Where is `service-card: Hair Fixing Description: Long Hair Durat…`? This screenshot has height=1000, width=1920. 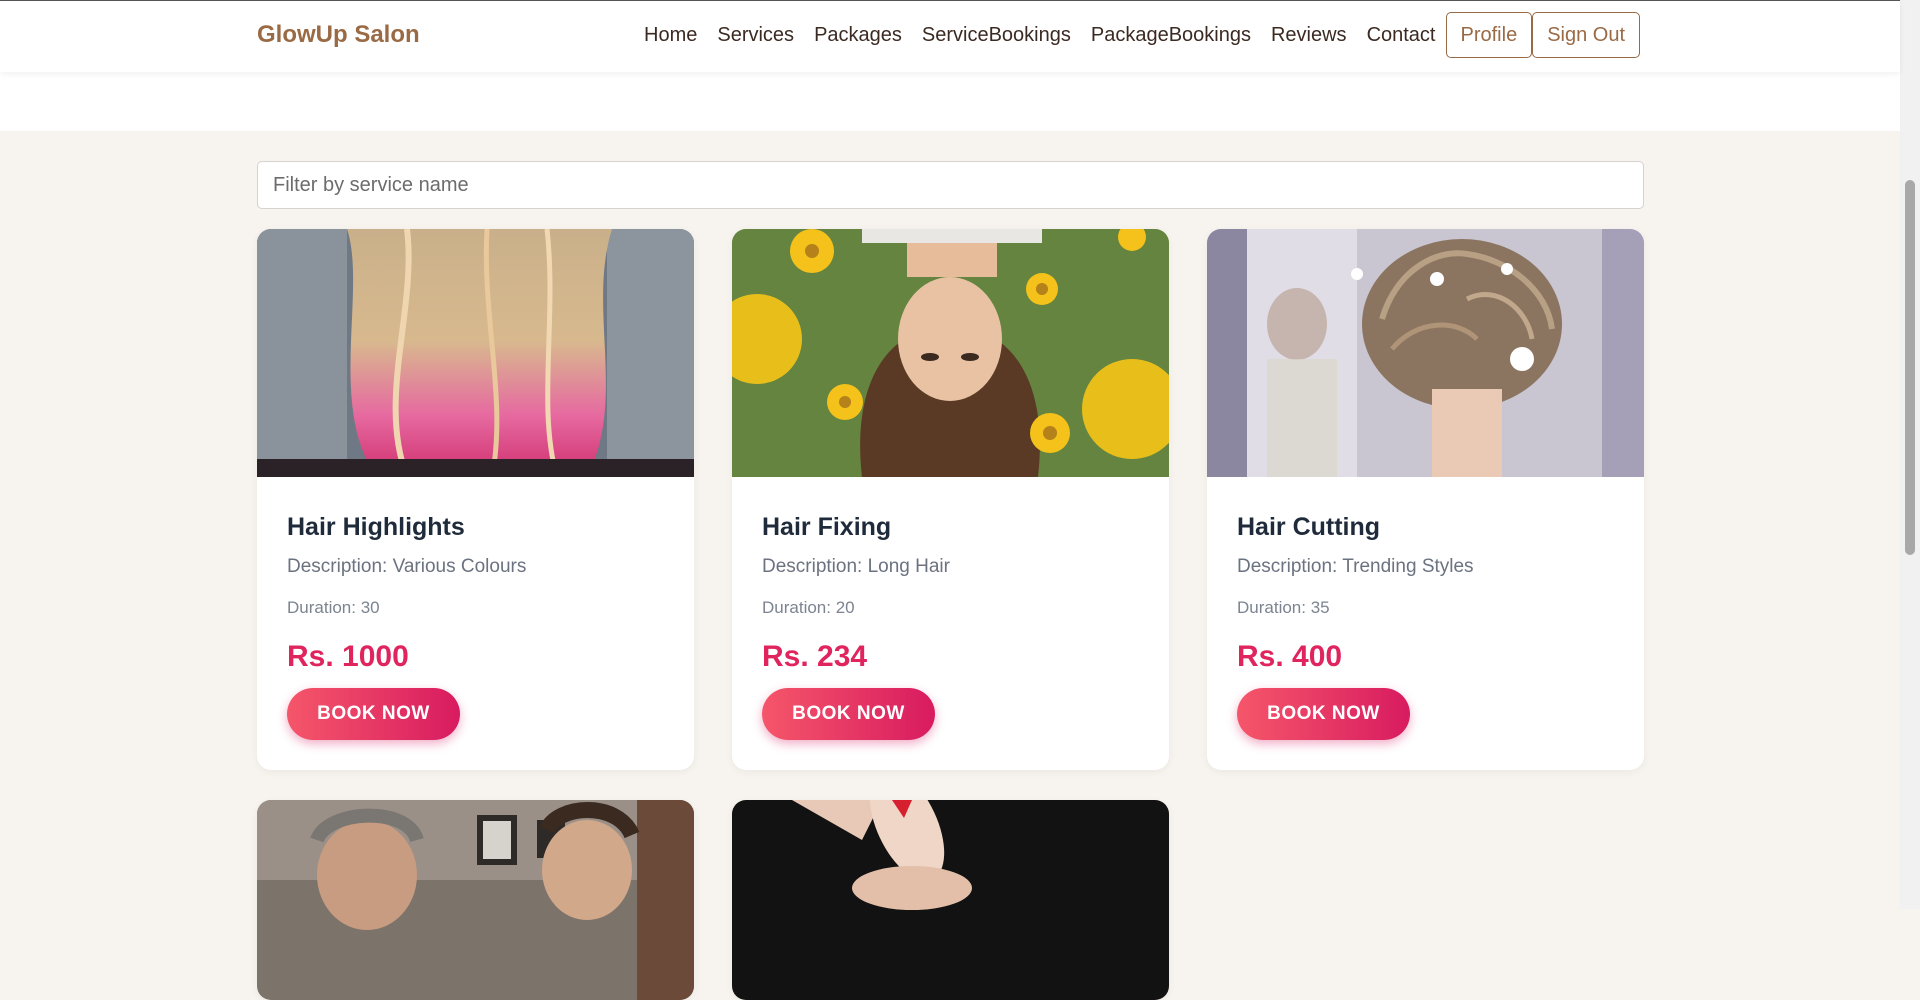
service-card: Hair Fixing Description: Long Hair Durat… is located at coordinates (950, 499).